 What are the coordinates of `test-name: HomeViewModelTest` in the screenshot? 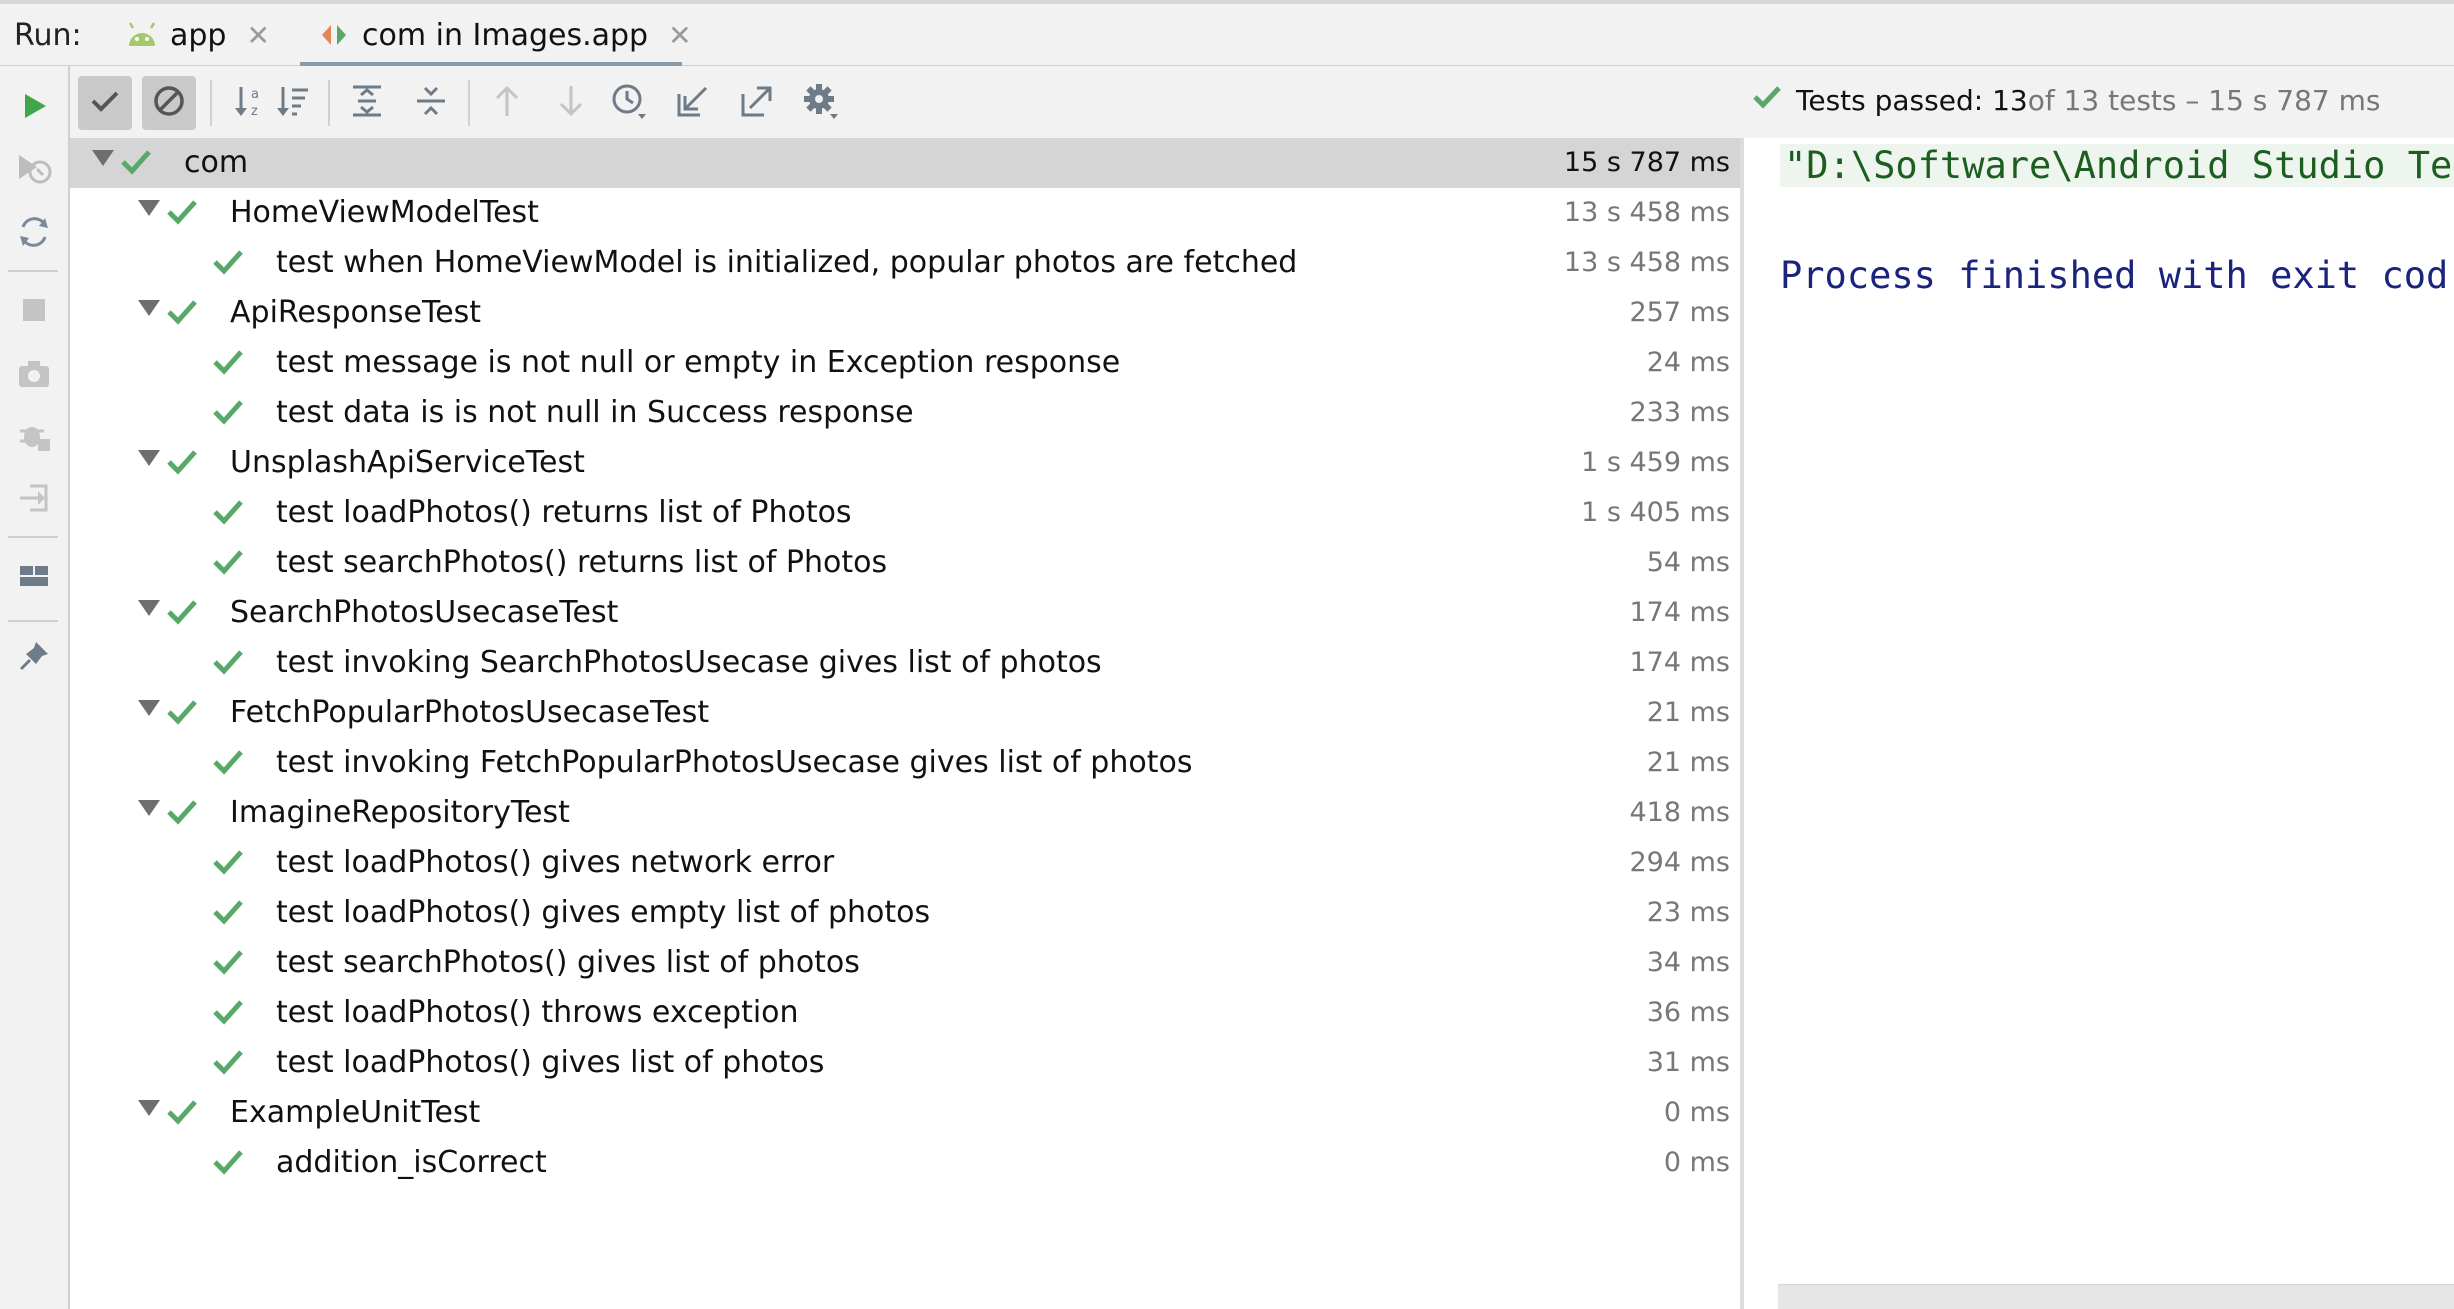 It's located at (384, 212).